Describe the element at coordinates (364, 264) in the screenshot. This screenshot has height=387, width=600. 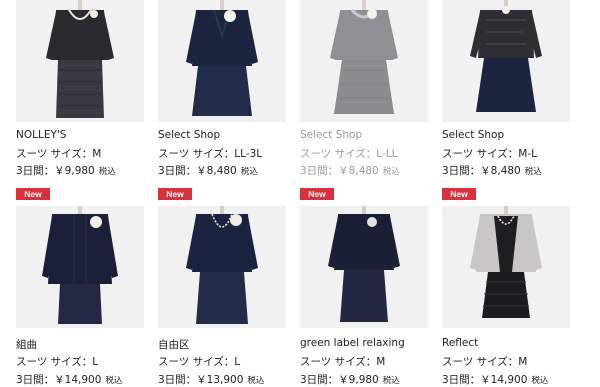
I see `navy-dress-suit-brooch-icon` at that location.